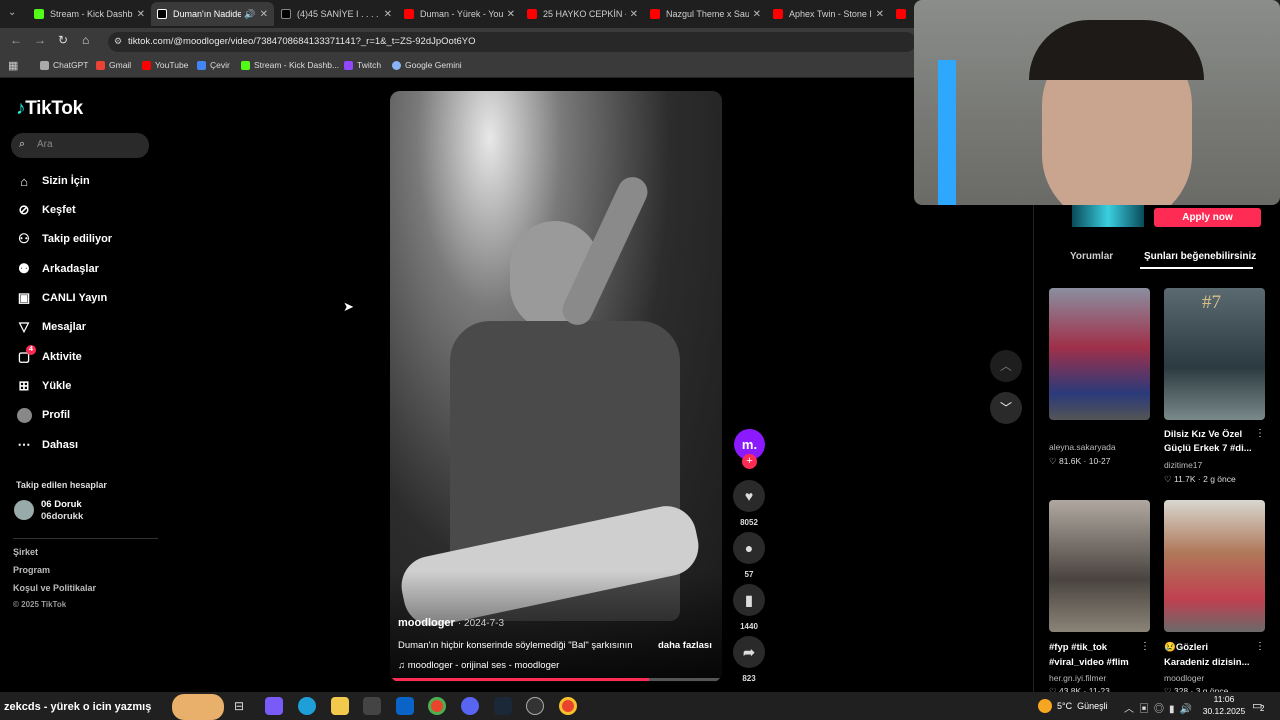 This screenshot has width=1280, height=720. I want to click on nav-item-activity: ▢ 4 Aktivite, so click(49, 355).